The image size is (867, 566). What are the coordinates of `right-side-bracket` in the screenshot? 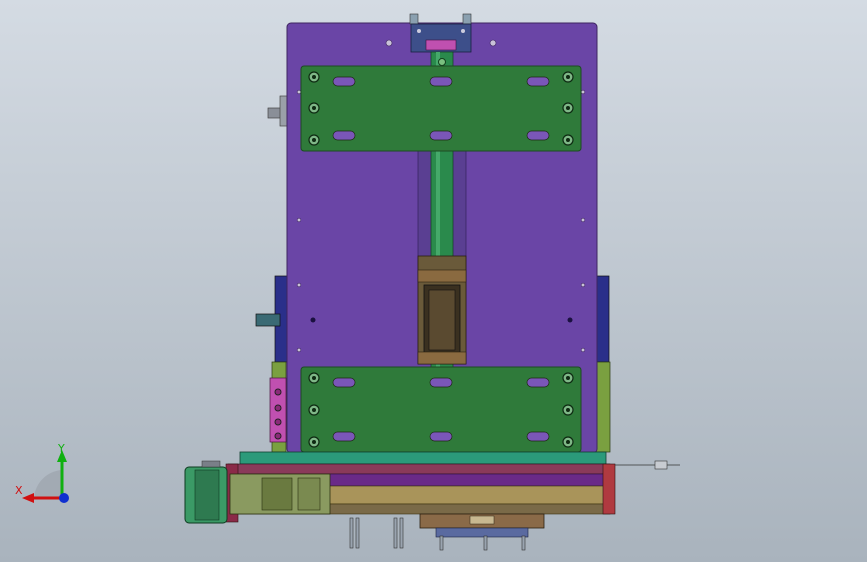 It's located at (603, 364).